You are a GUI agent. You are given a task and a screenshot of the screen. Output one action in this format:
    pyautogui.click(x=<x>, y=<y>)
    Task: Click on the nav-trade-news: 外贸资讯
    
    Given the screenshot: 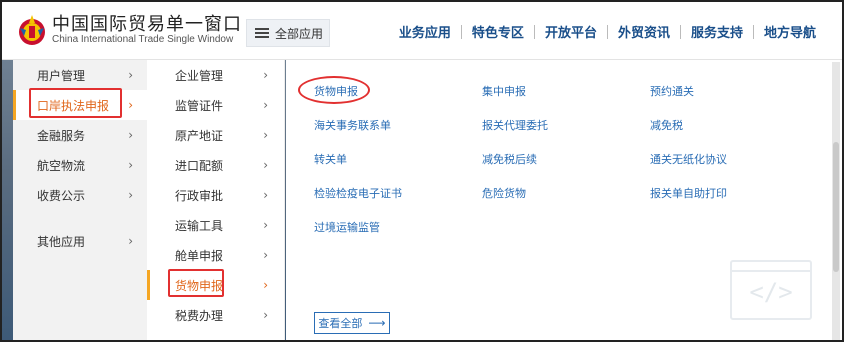 What is the action you would take?
    pyautogui.click(x=644, y=31)
    